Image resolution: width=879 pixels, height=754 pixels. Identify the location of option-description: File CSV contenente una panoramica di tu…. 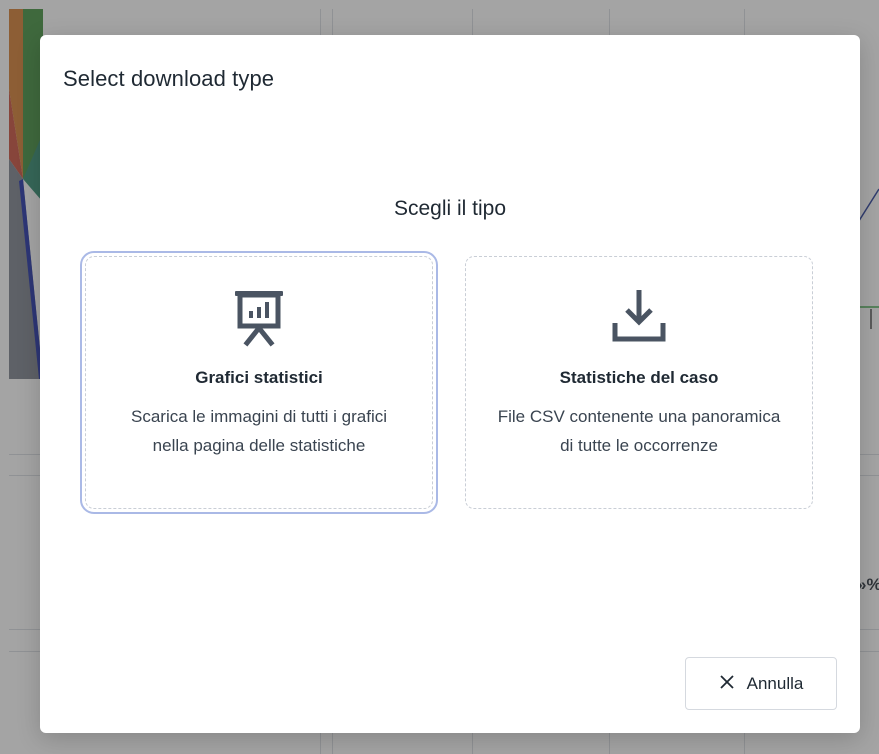
(639, 431).